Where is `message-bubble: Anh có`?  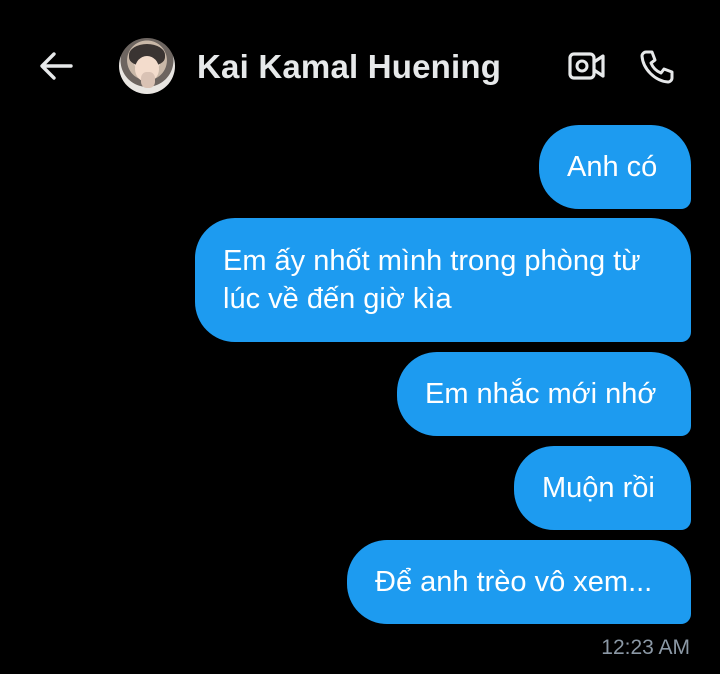 message-bubble: Anh có is located at coordinates (615, 167).